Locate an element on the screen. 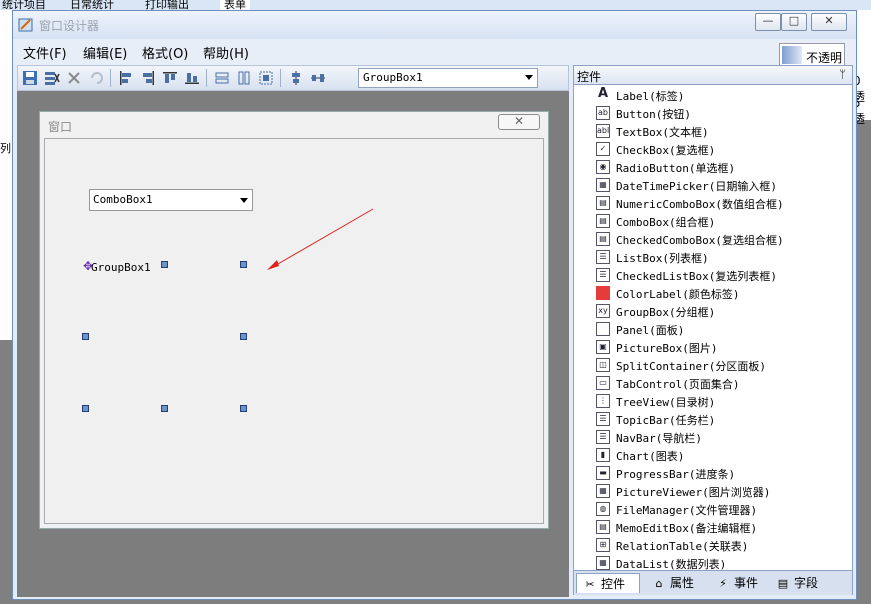 The height and width of the screenshot is (604, 871). resize-handle-top-middle is located at coordinates (164, 264).